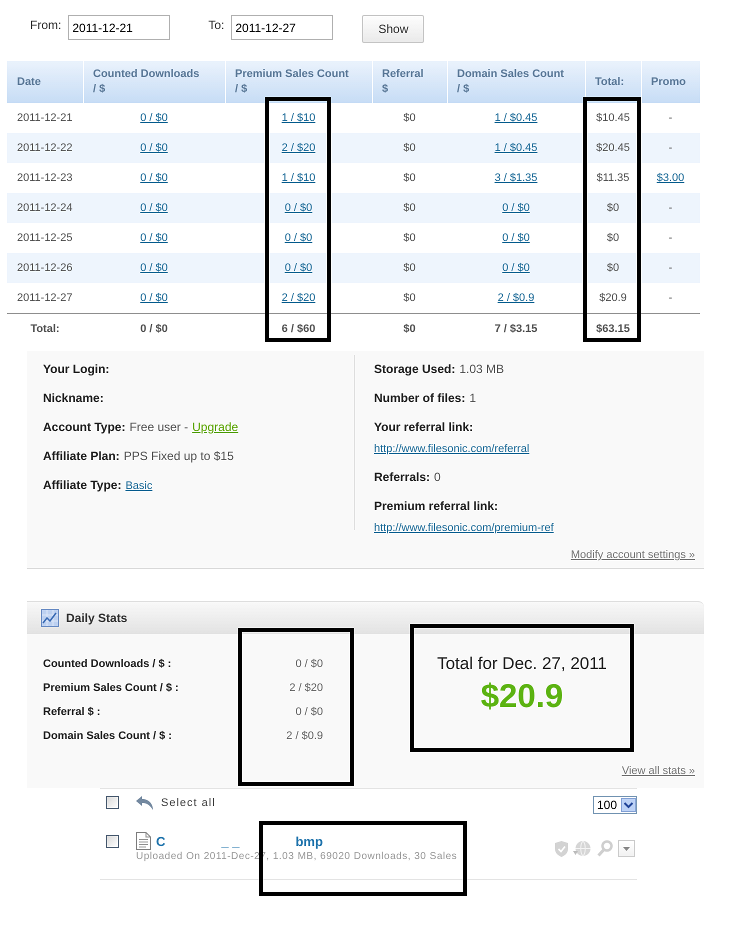  What do you see at coordinates (216, 25) in the screenshot?
I see `to-label: To:` at bounding box center [216, 25].